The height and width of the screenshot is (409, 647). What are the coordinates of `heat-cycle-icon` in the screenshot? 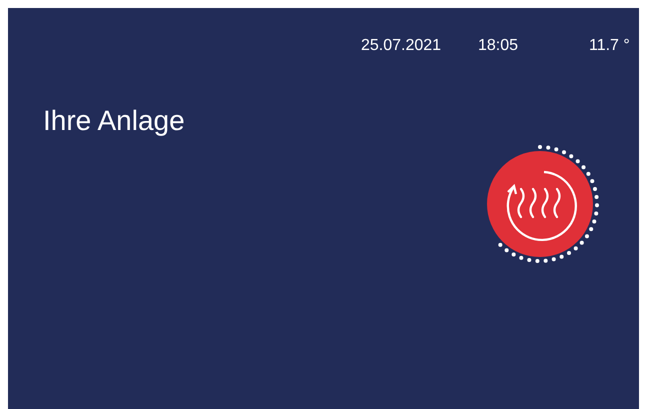 It's located at (541, 205).